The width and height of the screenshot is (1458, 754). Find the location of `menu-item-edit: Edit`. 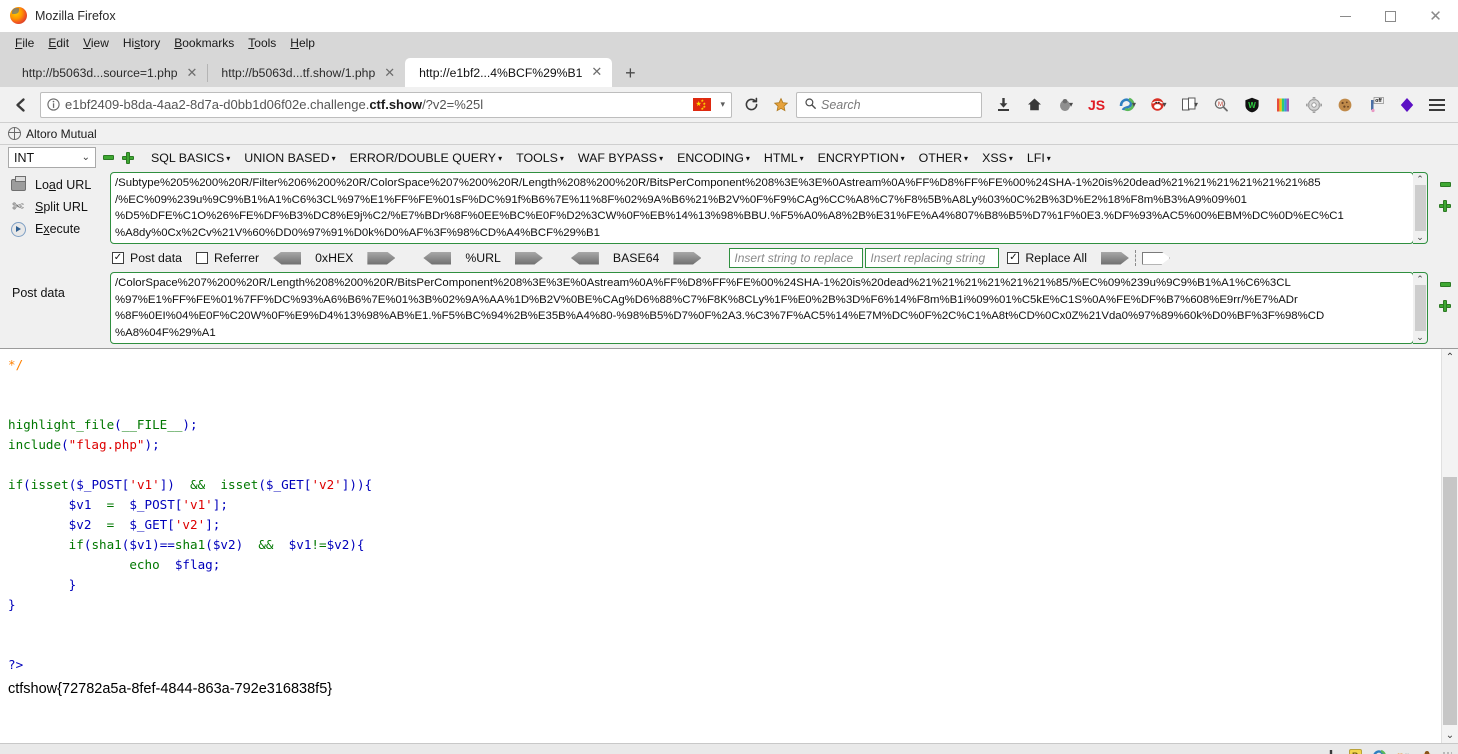

menu-item-edit: Edit is located at coordinates (58, 43).